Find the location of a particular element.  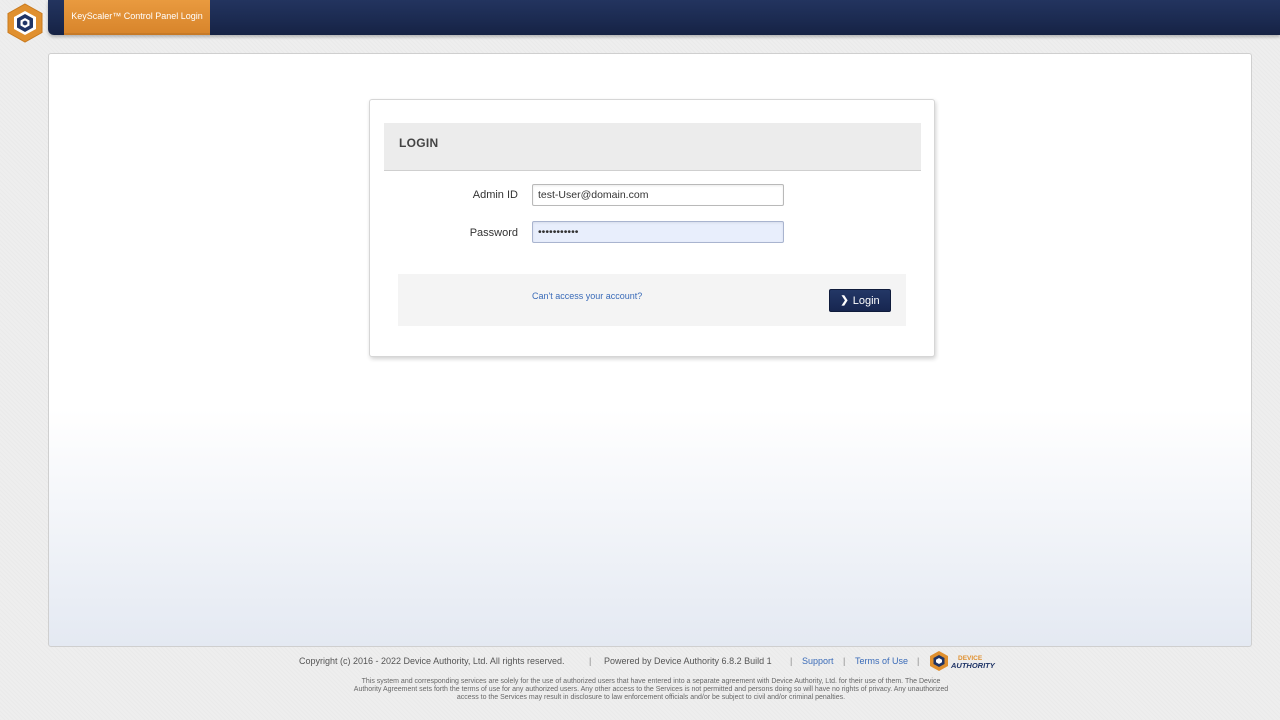

cant-access-account-link: Can't access your account? is located at coordinates (587, 296).